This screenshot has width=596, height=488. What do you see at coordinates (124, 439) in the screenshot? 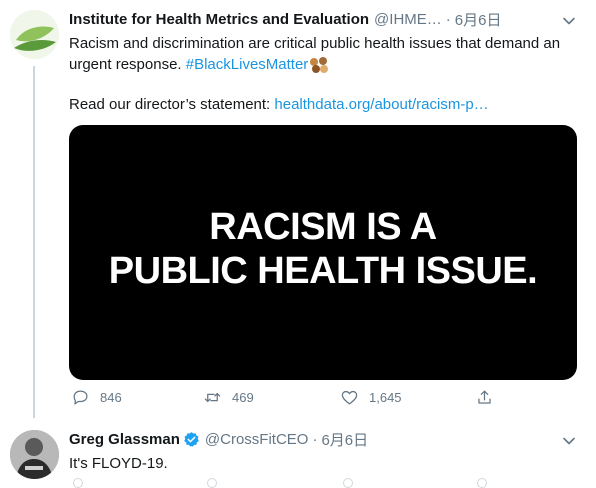
I see `display-name: Greg Glassman` at bounding box center [124, 439].